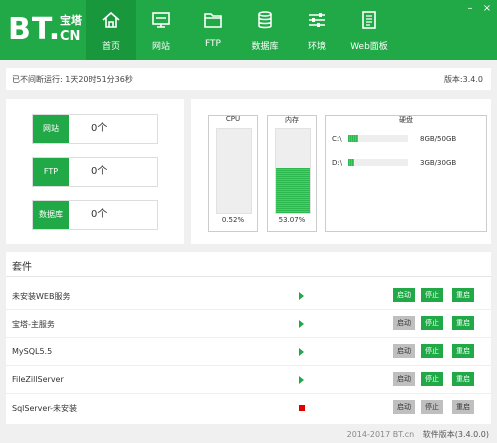 The image size is (497, 443). What do you see at coordinates (248, 79) in the screenshot?
I see `status-bar: 已不间断运行: 1天20时51分36秒 版本:3.4.0` at bounding box center [248, 79].